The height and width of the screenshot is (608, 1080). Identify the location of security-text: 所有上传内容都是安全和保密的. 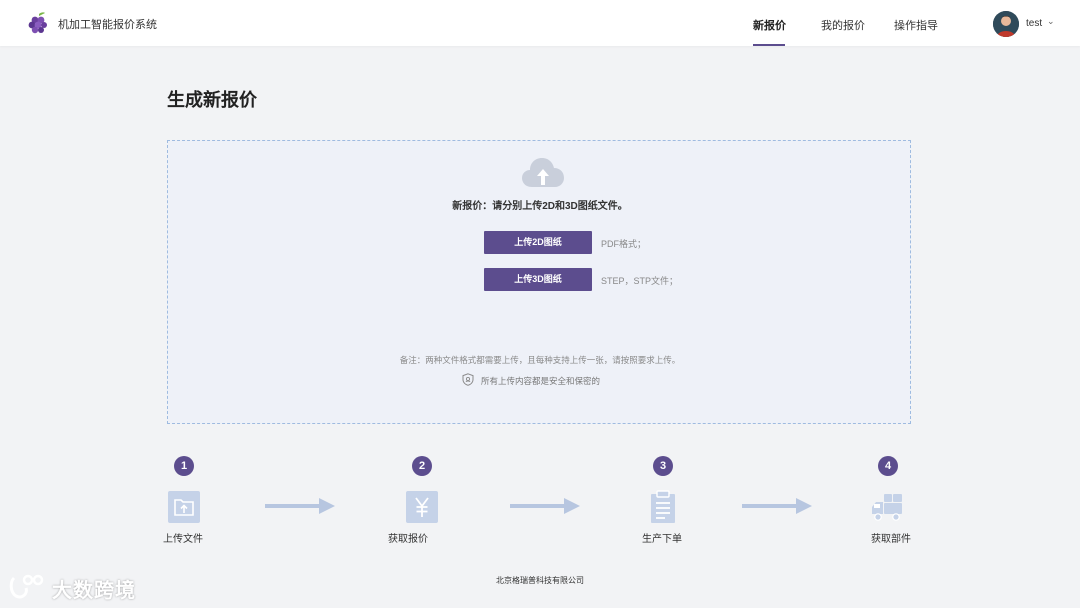
(541, 381).